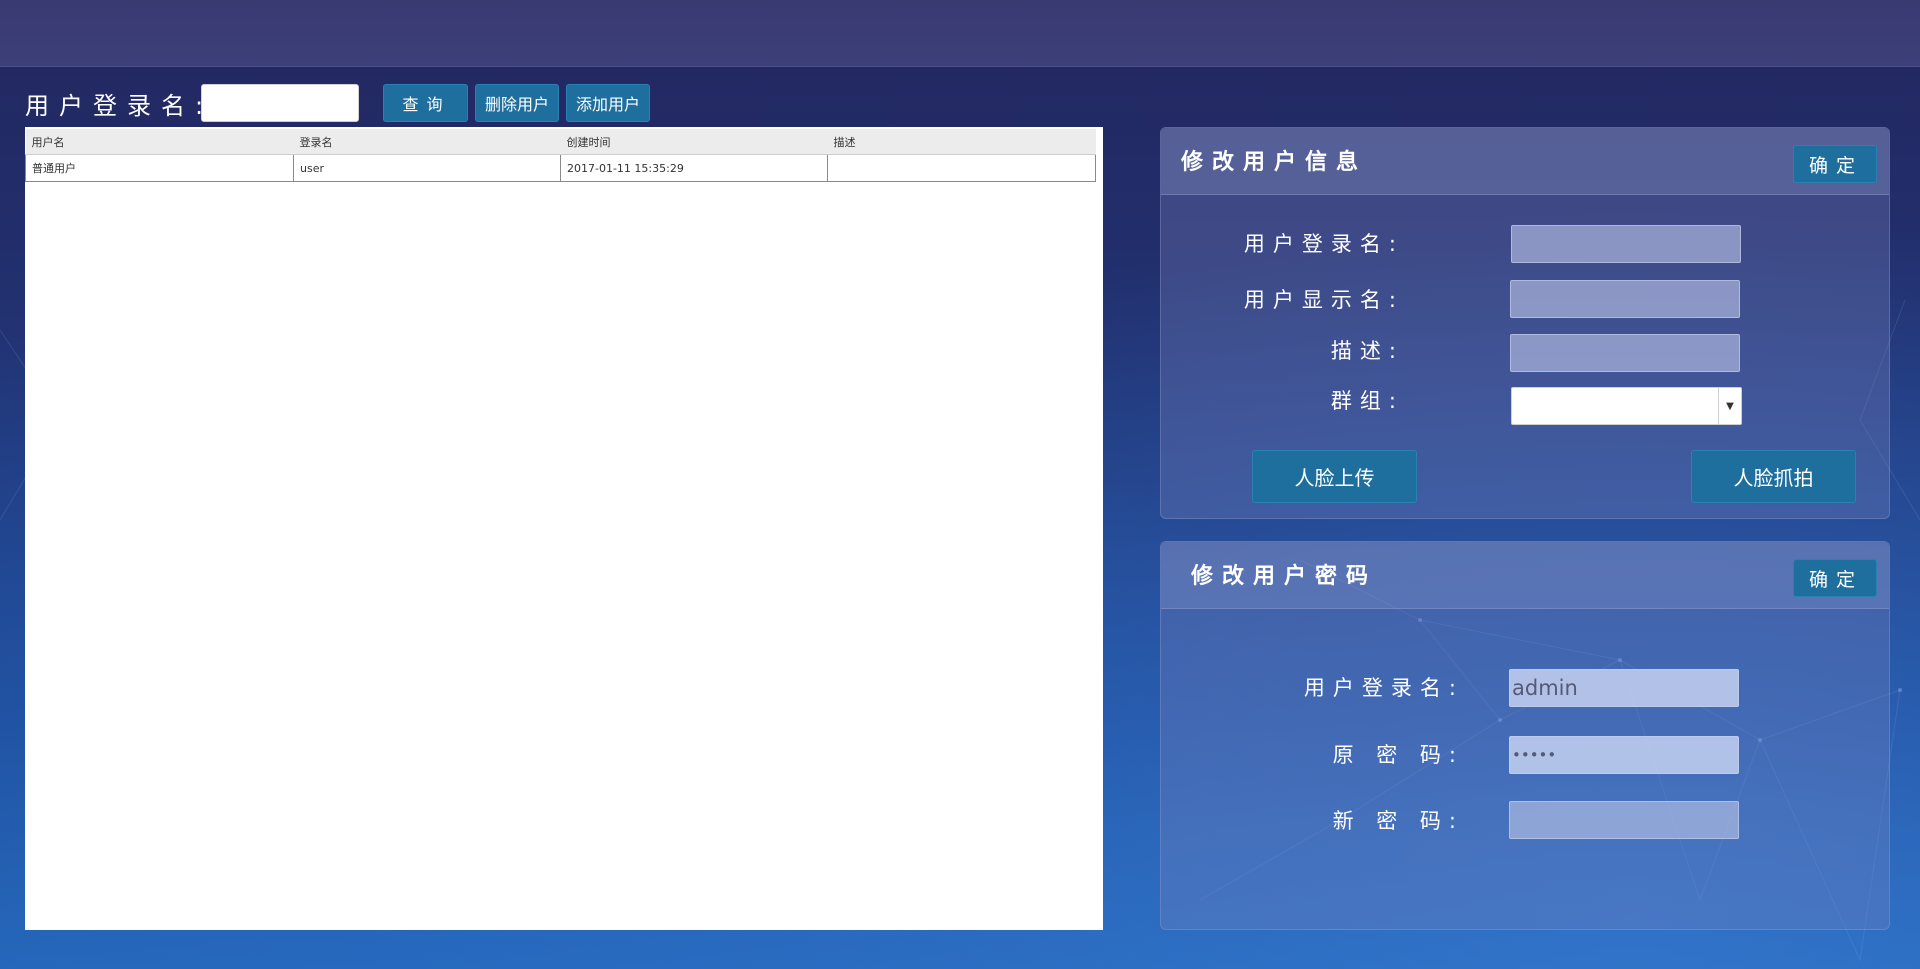 This screenshot has height=969, width=1920. Describe the element at coordinates (427, 142) in the screenshot. I see `column-header-login-name: 登录名` at that location.